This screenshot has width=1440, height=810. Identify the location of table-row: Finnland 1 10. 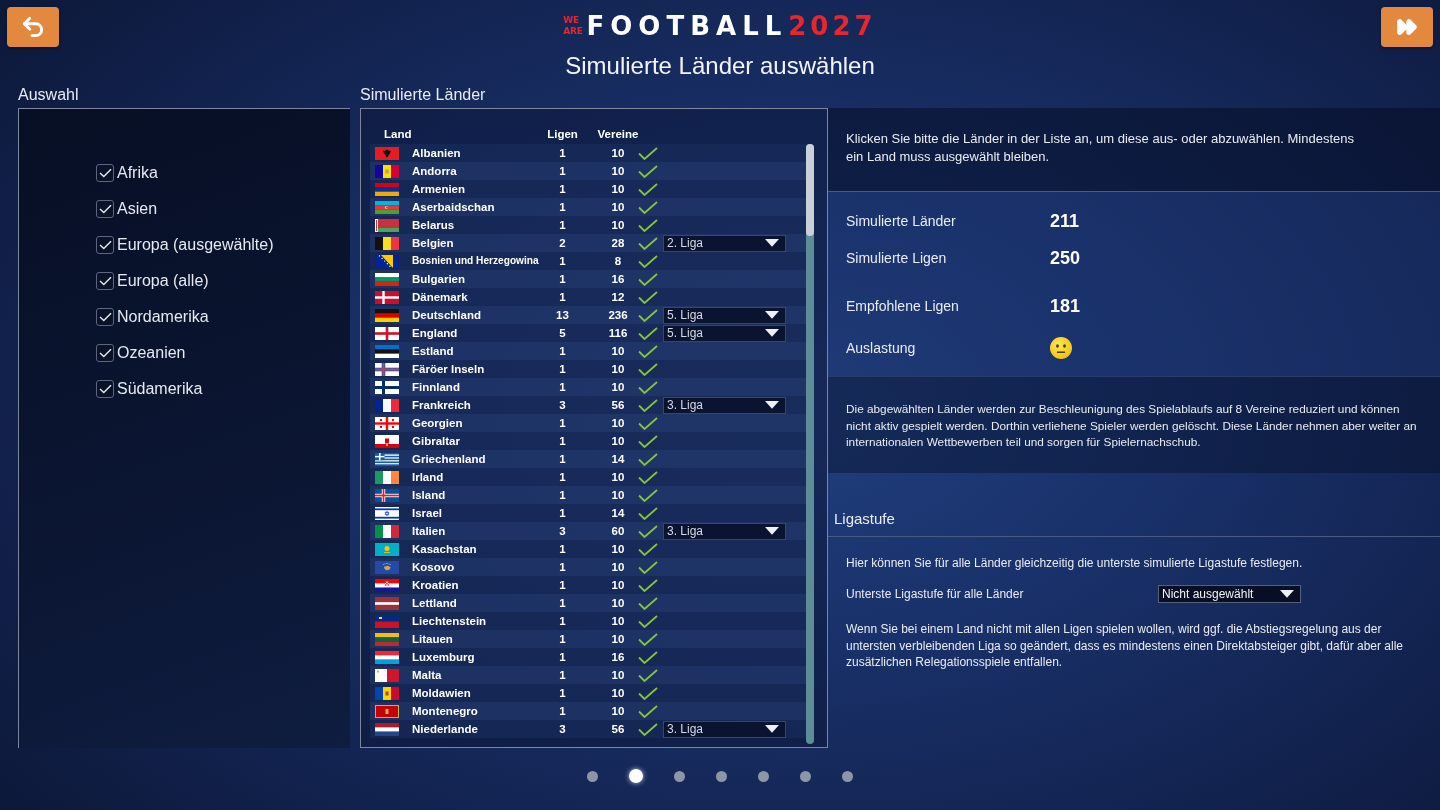
(588, 387).